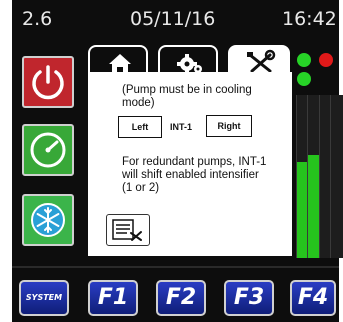 This screenshot has width=343, height=322. I want to click on cooling-mode-button, so click(48, 220).